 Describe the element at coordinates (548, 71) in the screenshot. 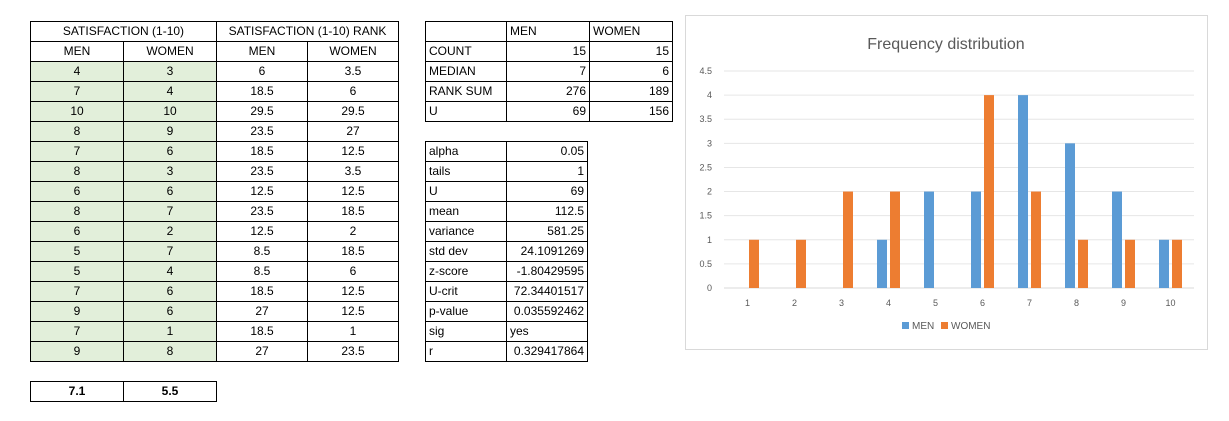

I see `summary-men-cell: 7` at that location.